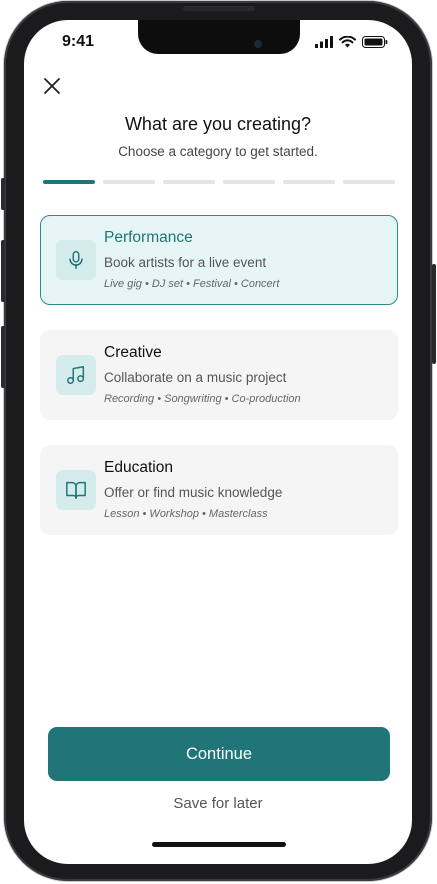 This screenshot has height=884, width=437. What do you see at coordinates (347, 42) in the screenshot?
I see `wifi-icon` at bounding box center [347, 42].